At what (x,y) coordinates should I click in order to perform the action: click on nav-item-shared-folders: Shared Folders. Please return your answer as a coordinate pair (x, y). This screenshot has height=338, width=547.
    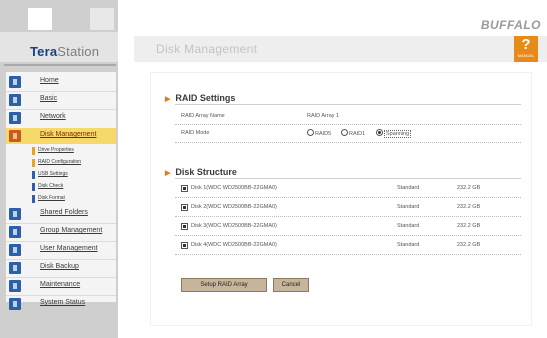
    Looking at the image, I should click on (61, 214).